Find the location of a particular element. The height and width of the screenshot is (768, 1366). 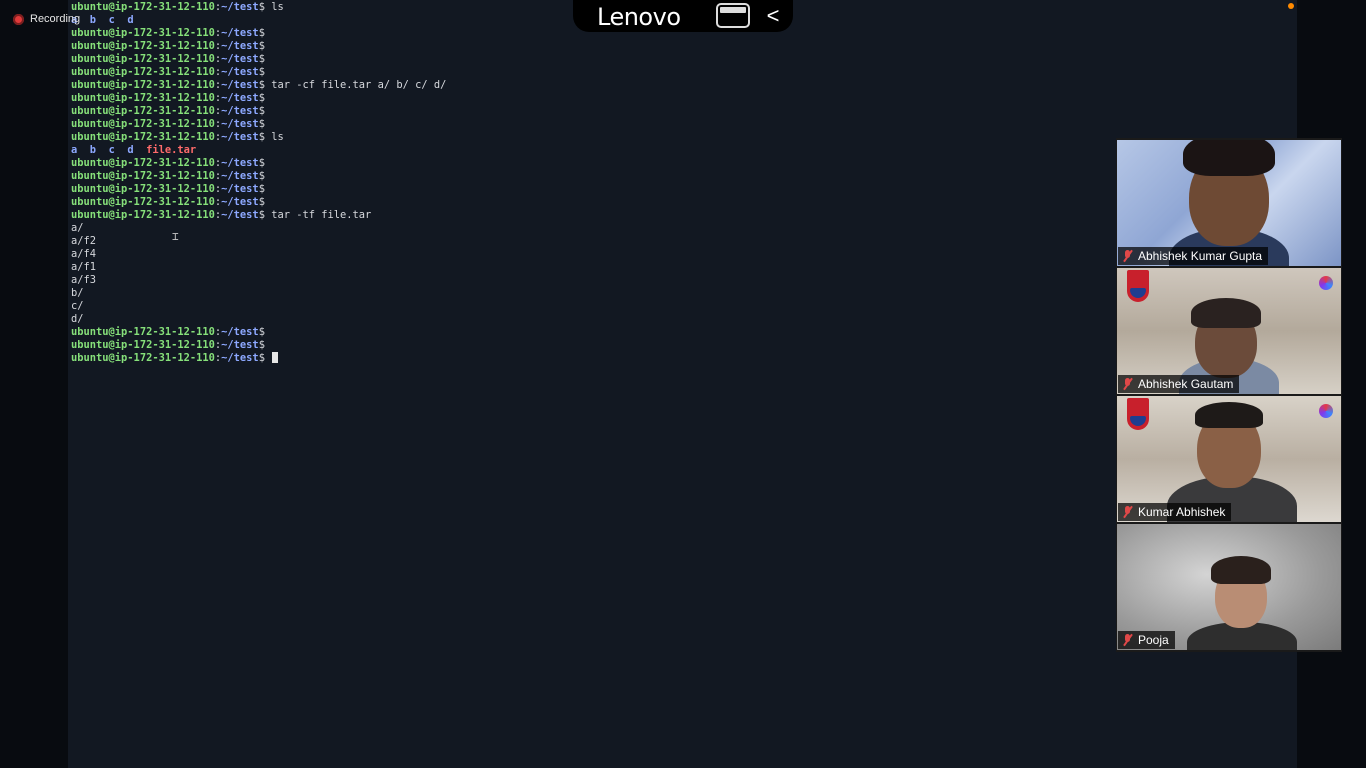

terminal-line: a/f4 is located at coordinates (258, 254).